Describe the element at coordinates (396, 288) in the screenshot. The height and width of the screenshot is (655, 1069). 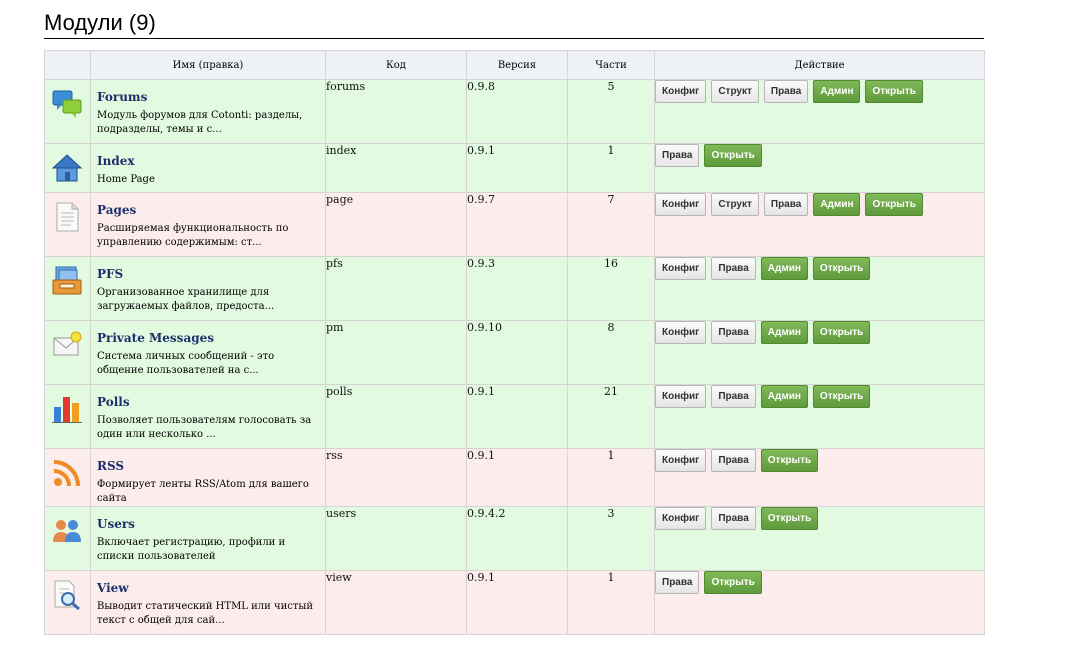
I see `module-code: pfs` at that location.